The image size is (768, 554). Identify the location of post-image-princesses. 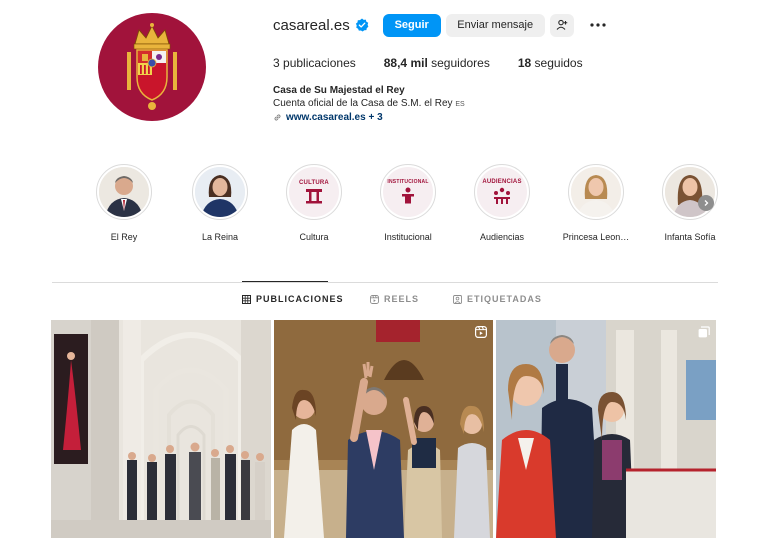
(606, 429).